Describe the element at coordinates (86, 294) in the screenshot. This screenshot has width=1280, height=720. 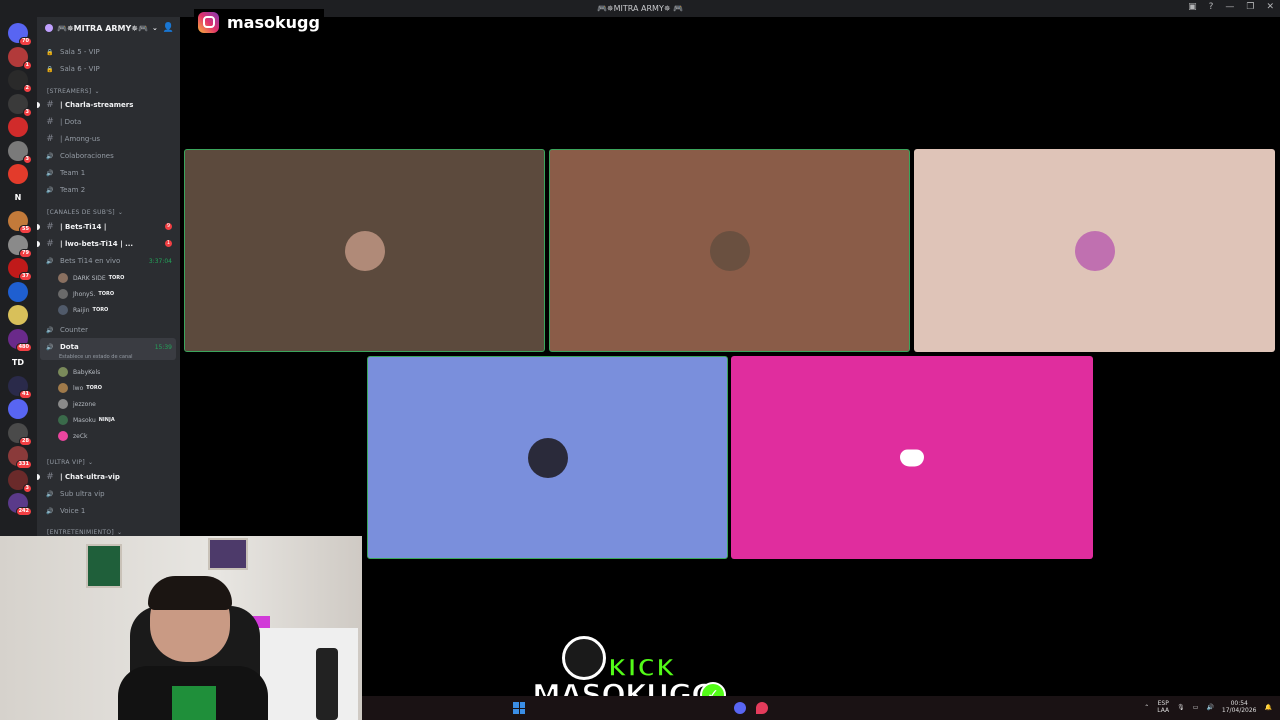
I see `voice-participant: JhonyS. TORO` at that location.